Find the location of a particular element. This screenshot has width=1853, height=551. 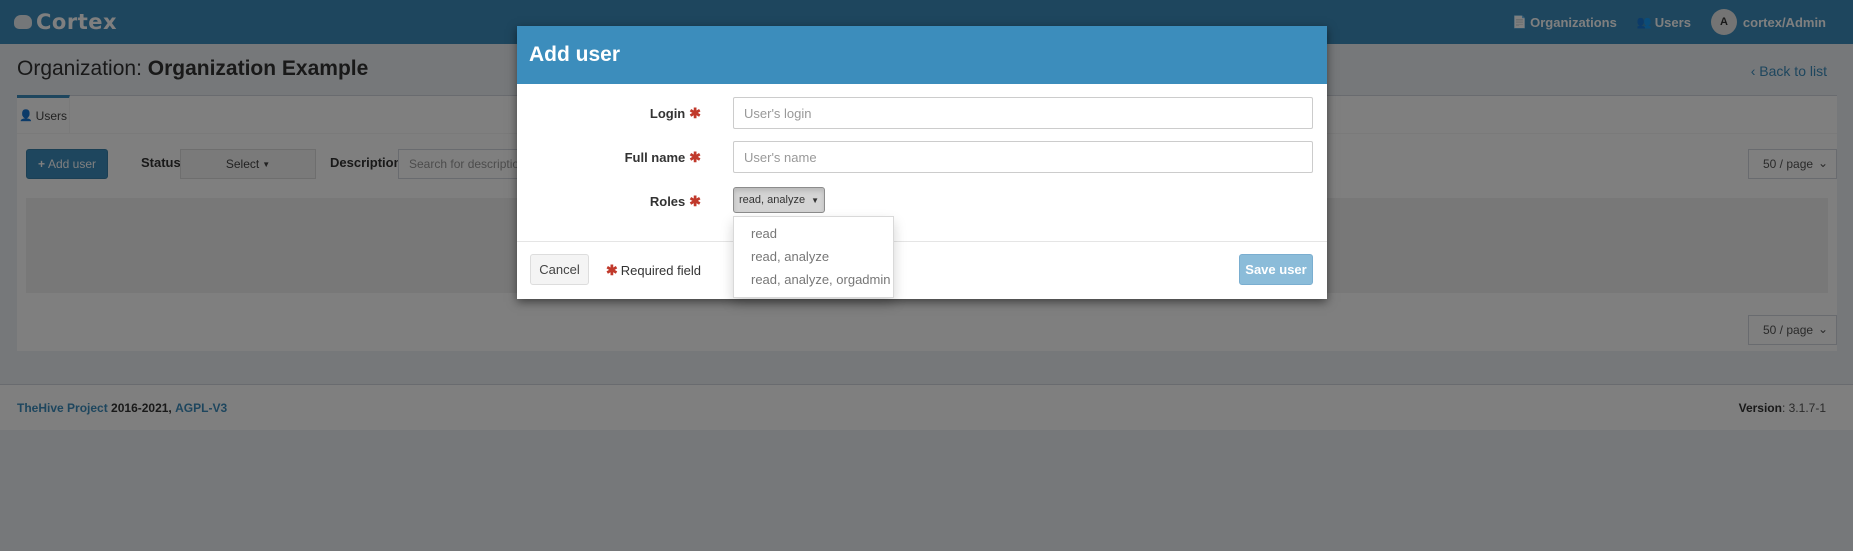

roles-selected-label: read, analyze is located at coordinates (772, 200).